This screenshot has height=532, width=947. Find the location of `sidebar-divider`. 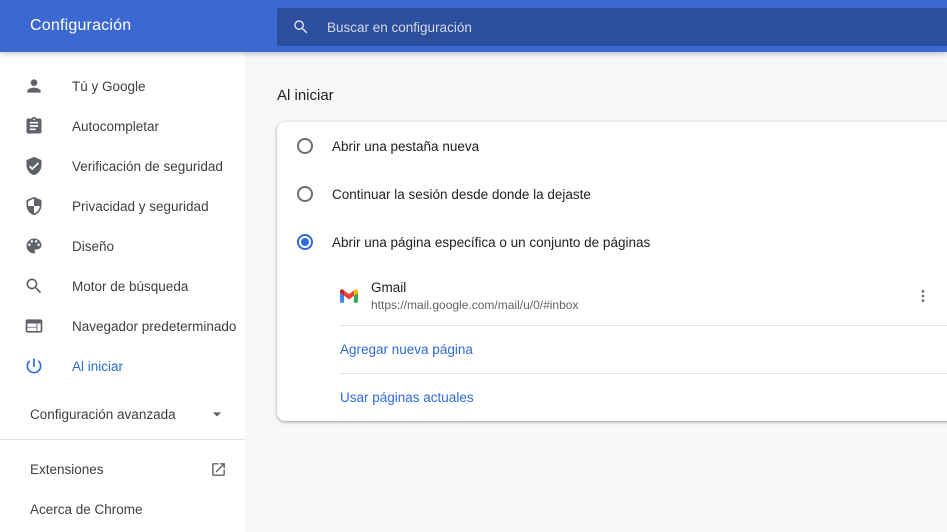

sidebar-divider is located at coordinates (122, 439).